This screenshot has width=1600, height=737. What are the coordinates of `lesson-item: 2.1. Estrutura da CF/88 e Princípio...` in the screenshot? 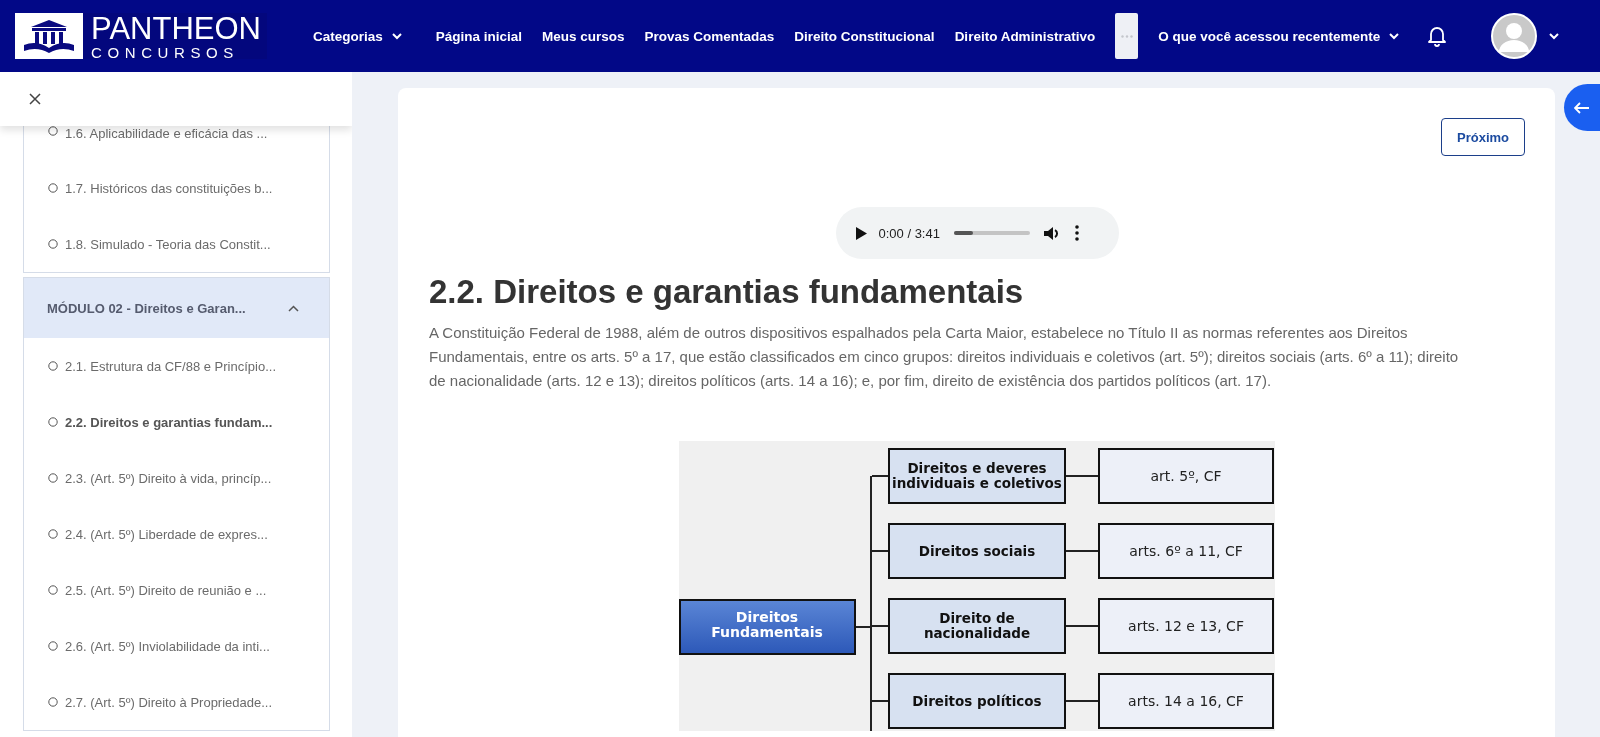 It's located at (176, 366).